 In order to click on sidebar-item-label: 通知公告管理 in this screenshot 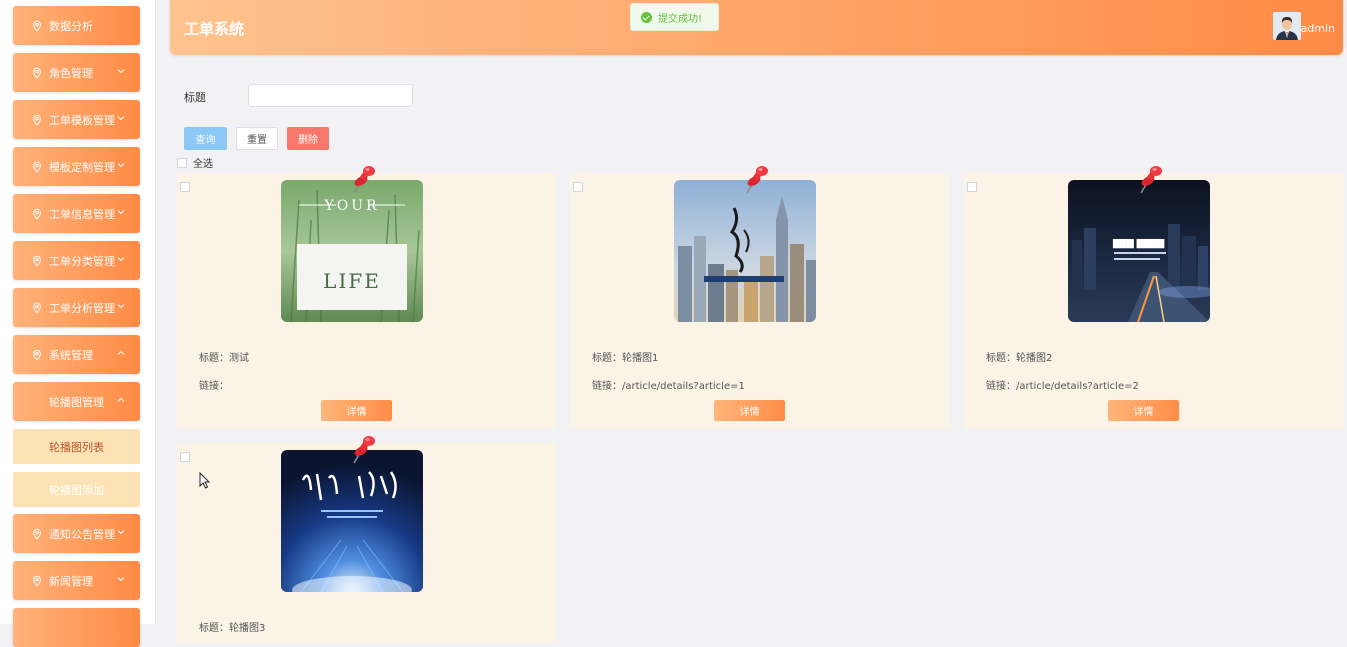, I will do `click(82, 534)`.